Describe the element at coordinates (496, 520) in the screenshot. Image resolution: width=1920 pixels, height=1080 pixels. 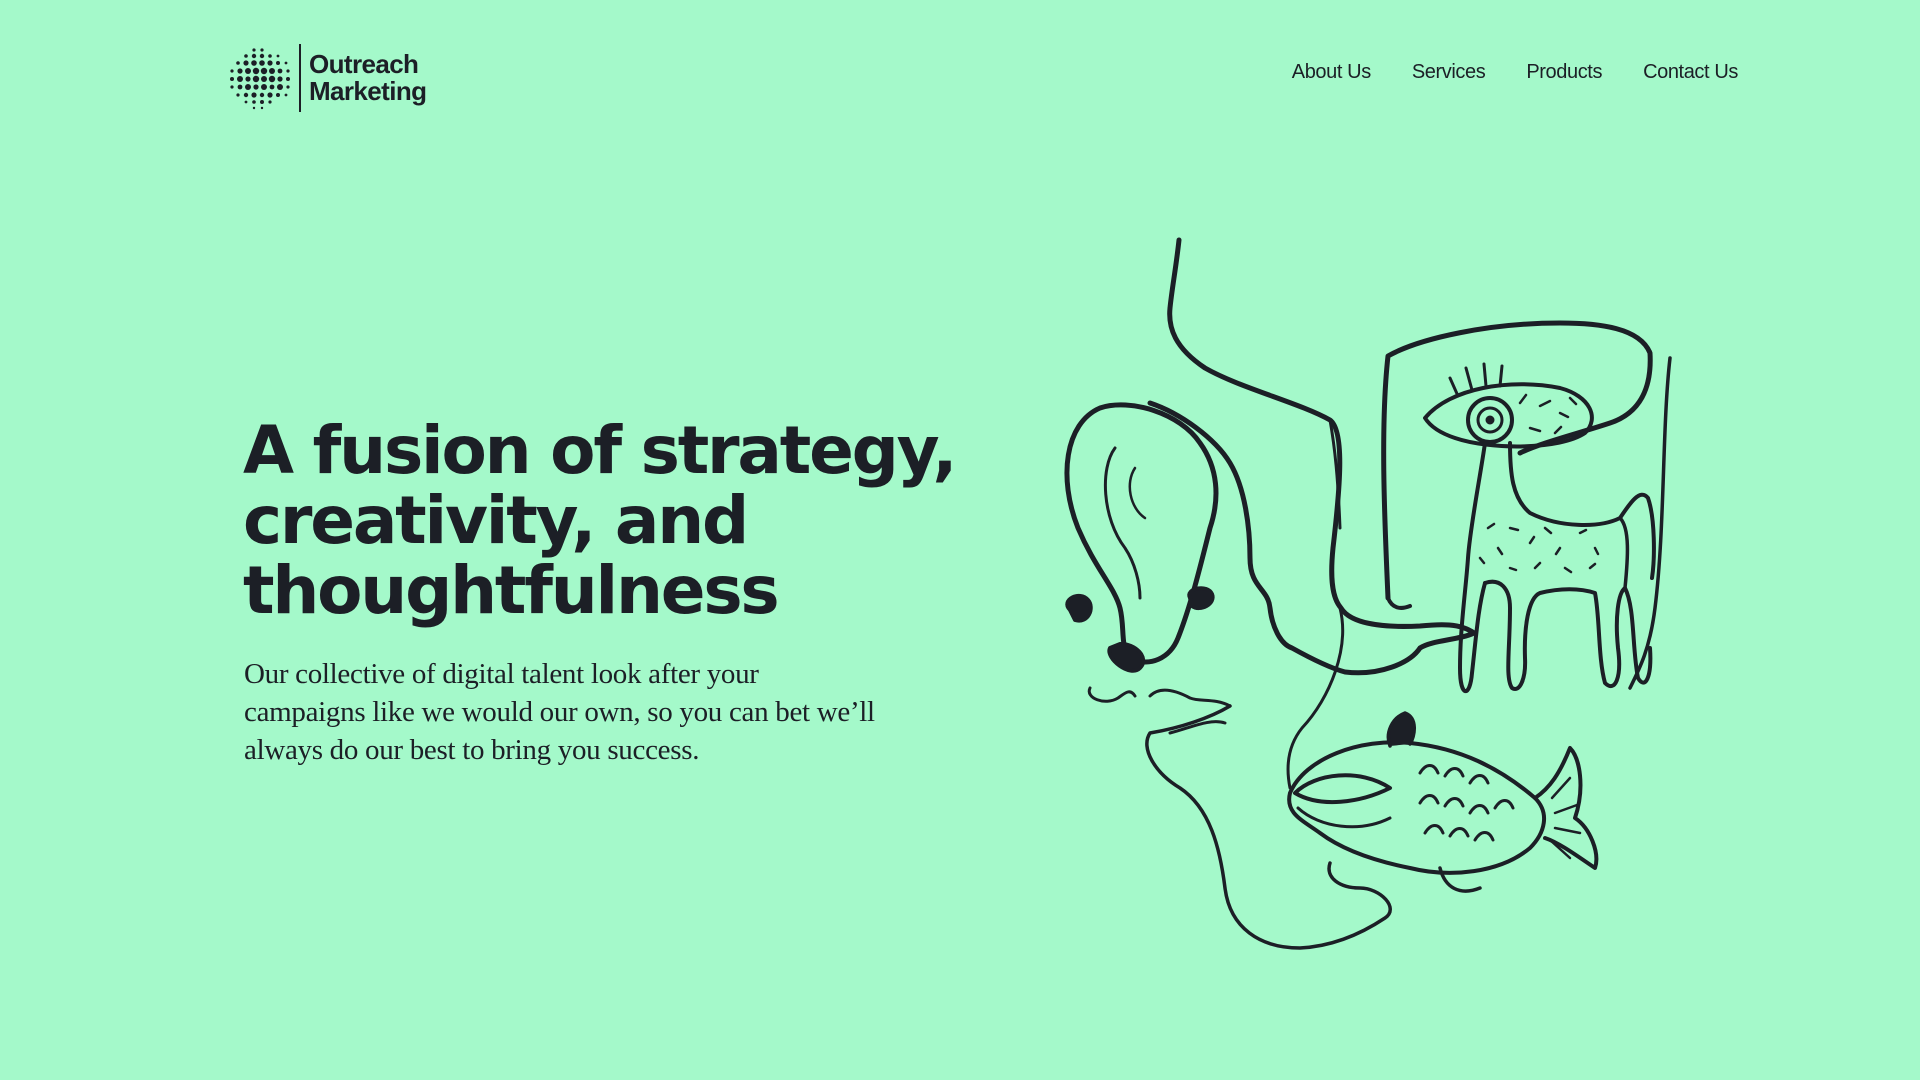
I see `hero-title-line: creativity, and` at that location.